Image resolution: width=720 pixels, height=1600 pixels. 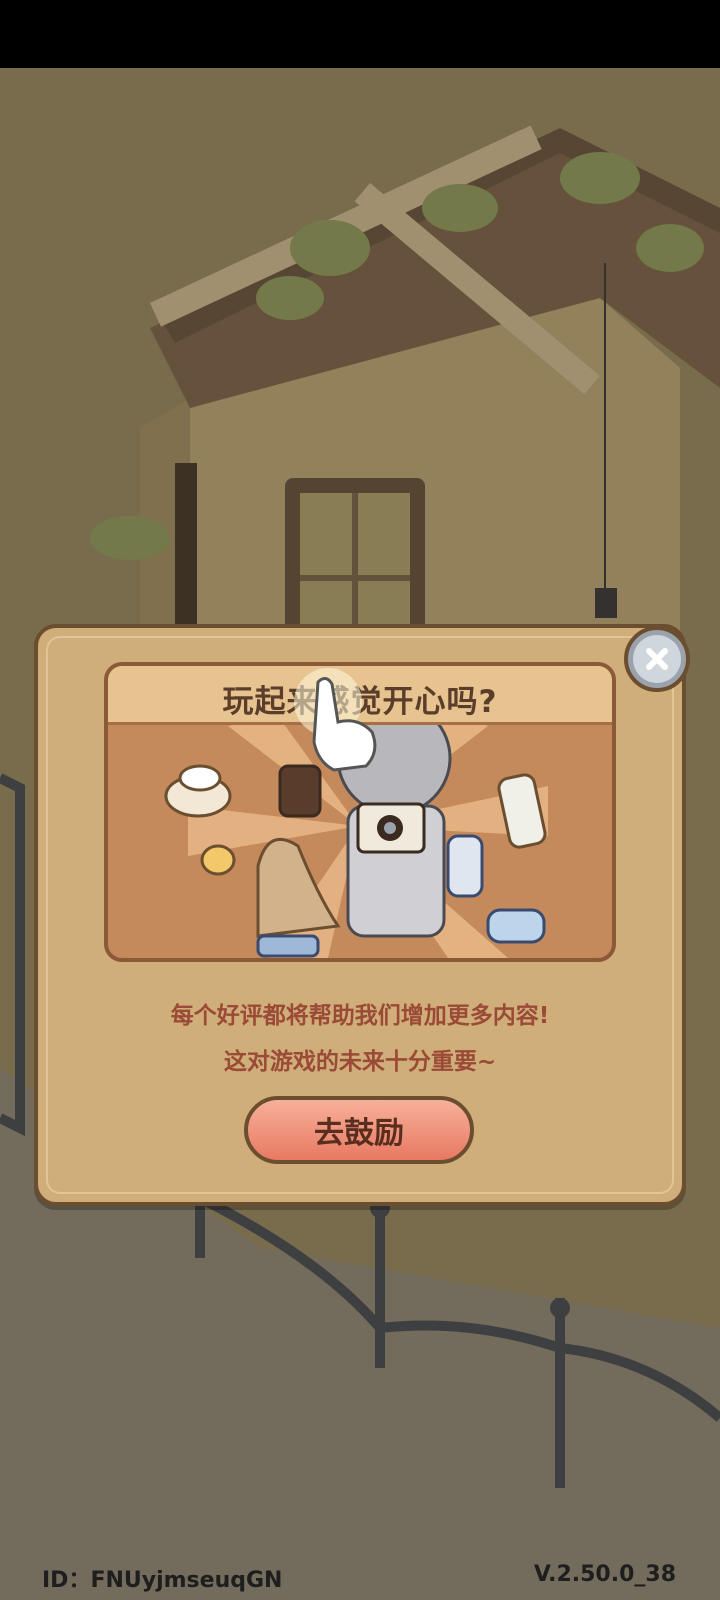 I want to click on message-line-2: 这对游戏的未来十分重要~, so click(x=360, y=1062).